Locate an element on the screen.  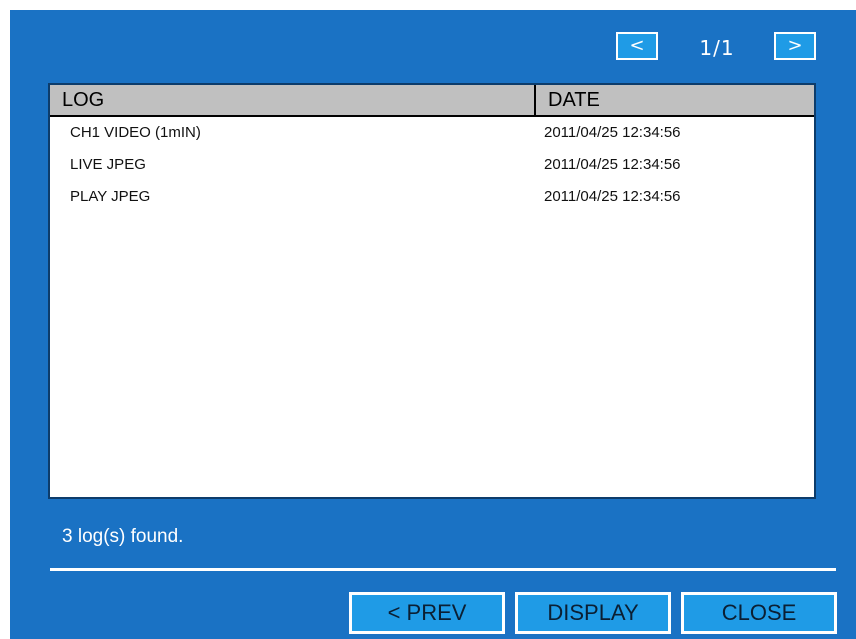
divider is located at coordinates (443, 569).